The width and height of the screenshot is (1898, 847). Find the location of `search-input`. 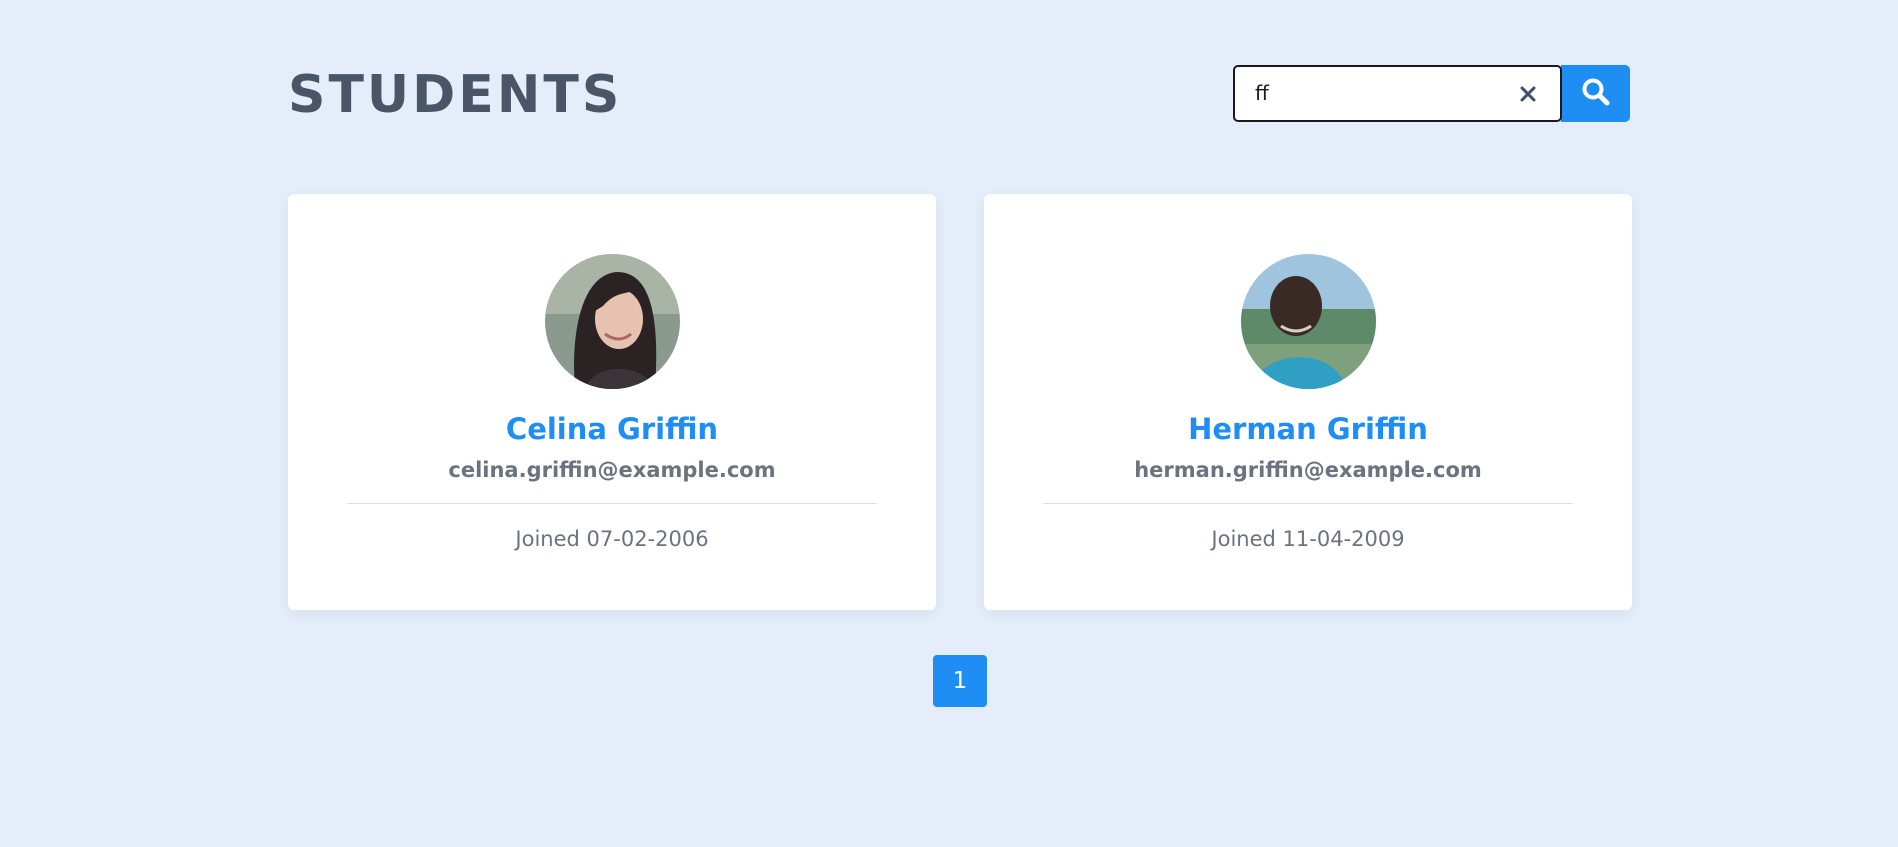

search-input is located at coordinates (1380, 93).